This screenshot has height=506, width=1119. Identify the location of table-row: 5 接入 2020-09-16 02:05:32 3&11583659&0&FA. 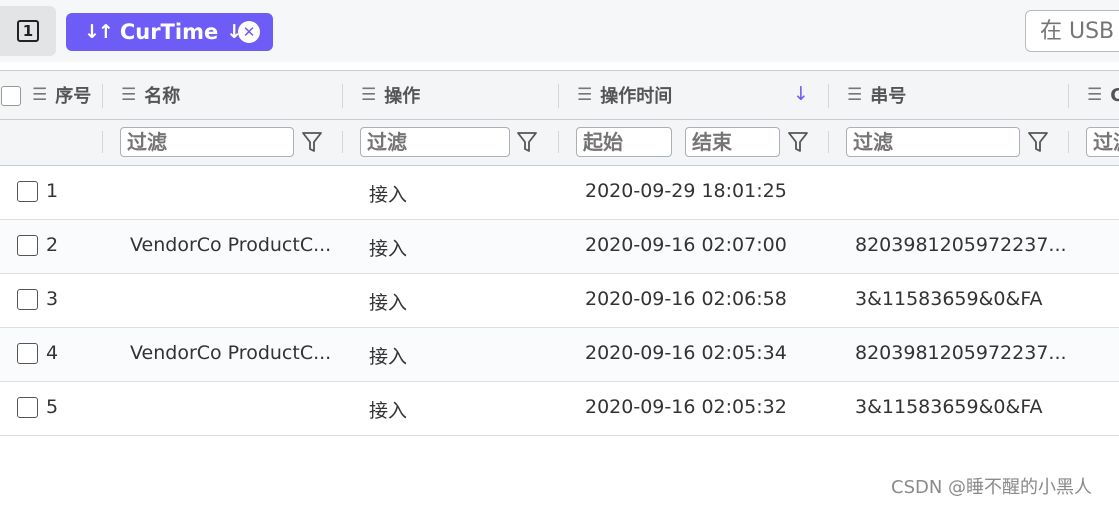
(559, 409).